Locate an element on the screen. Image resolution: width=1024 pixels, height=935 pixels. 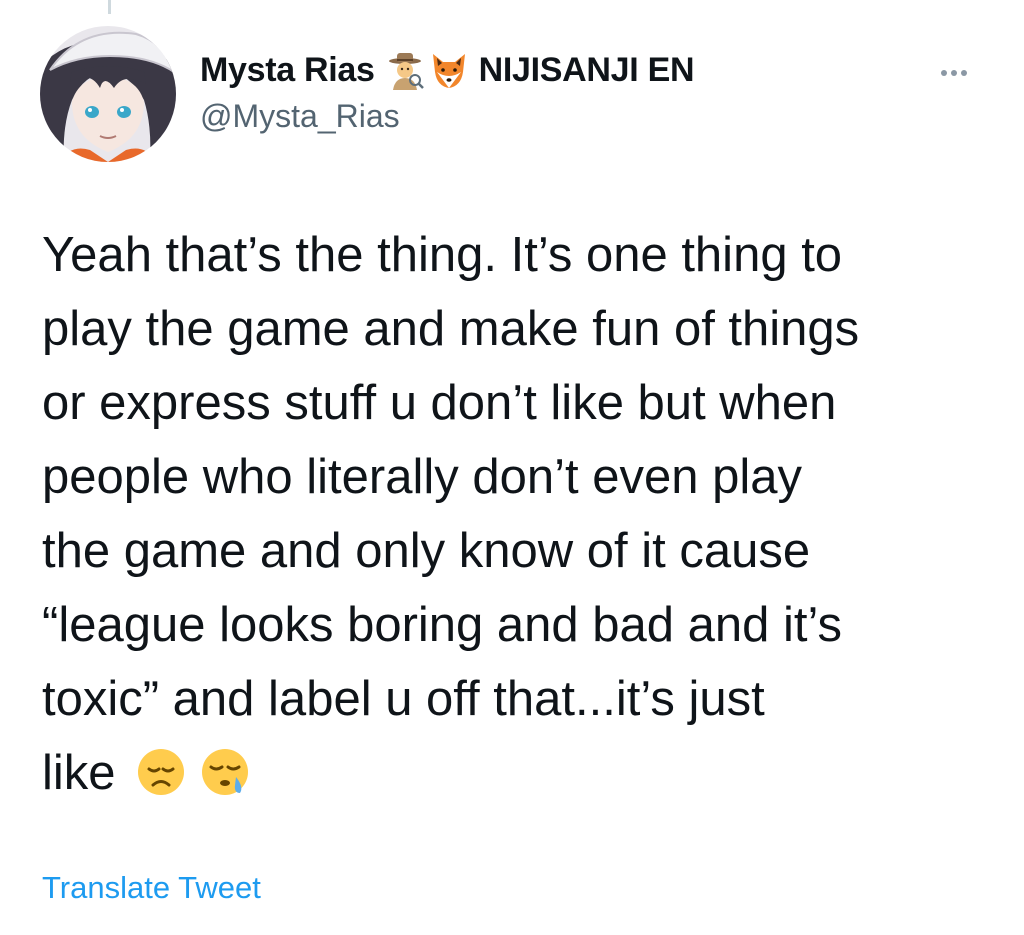
fox-emoji-icon is located at coordinates (449, 70).